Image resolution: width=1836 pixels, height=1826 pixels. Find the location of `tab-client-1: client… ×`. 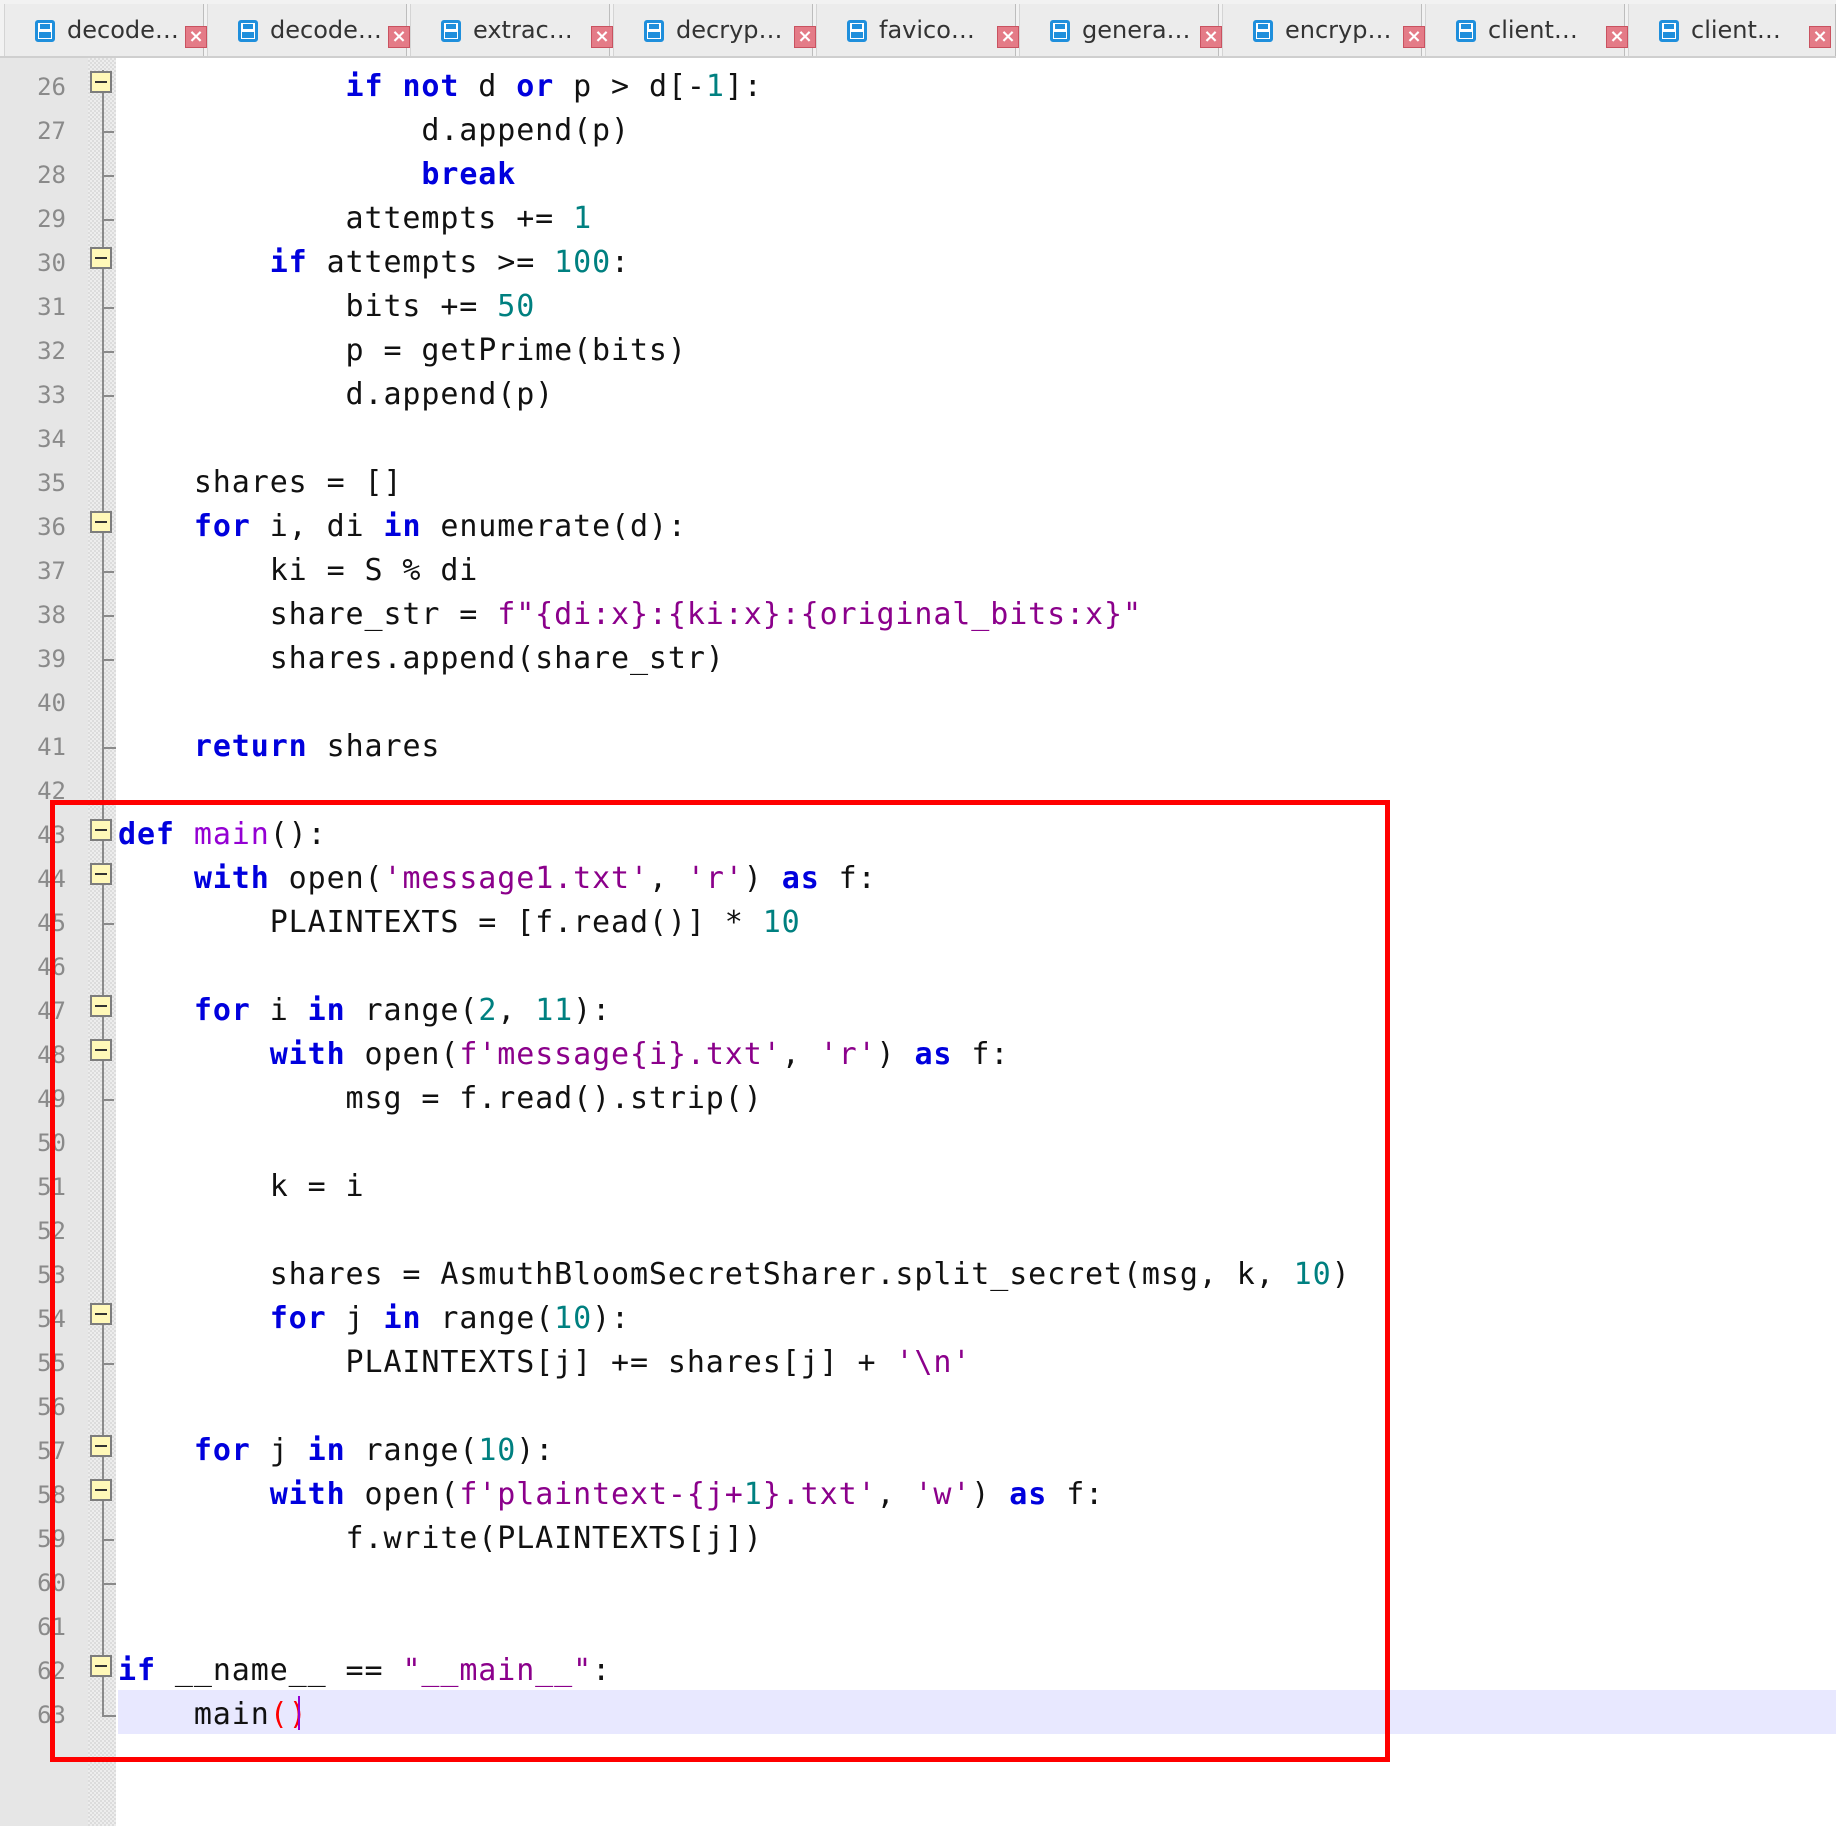

tab-client-1: client… × is located at coordinates (1526, 30).